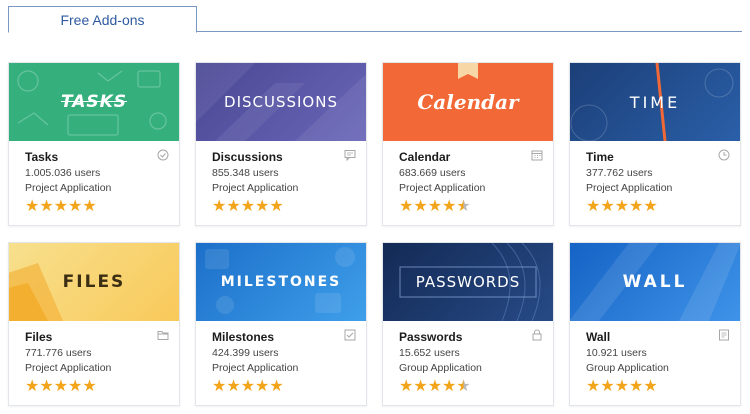 Image resolution: width=750 pixels, height=414 pixels. Describe the element at coordinates (724, 155) in the screenshot. I see `clock-icon` at that location.